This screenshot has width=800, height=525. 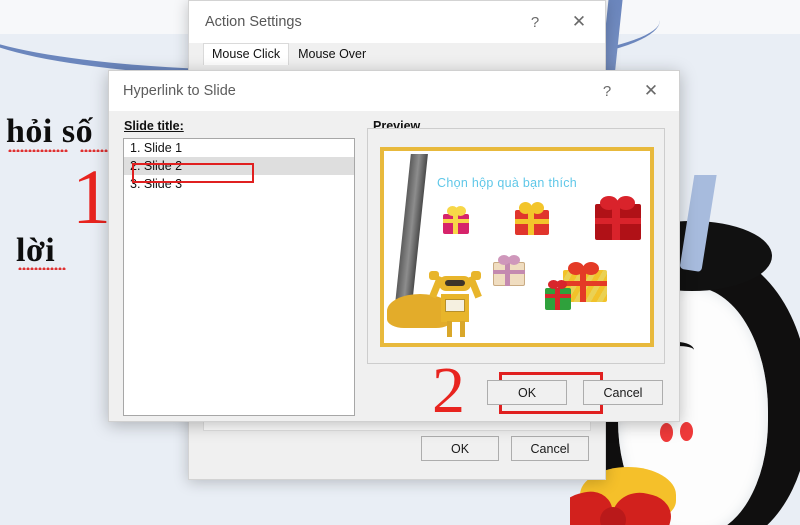 I want to click on action-settings-ok-button: OK, so click(x=460, y=448).